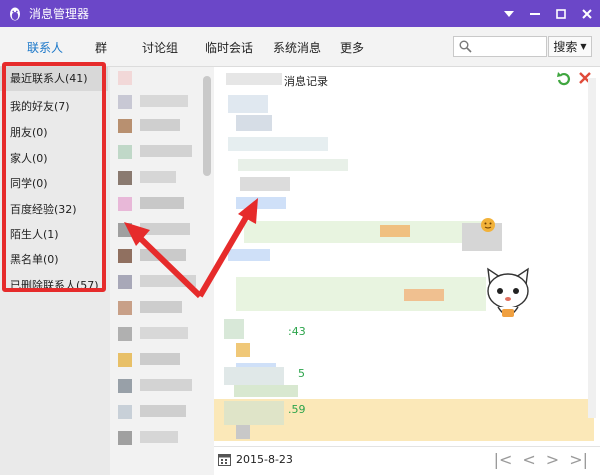  What do you see at coordinates (503, 459) in the screenshot?
I see `first-page-icon: |<` at bounding box center [503, 459].